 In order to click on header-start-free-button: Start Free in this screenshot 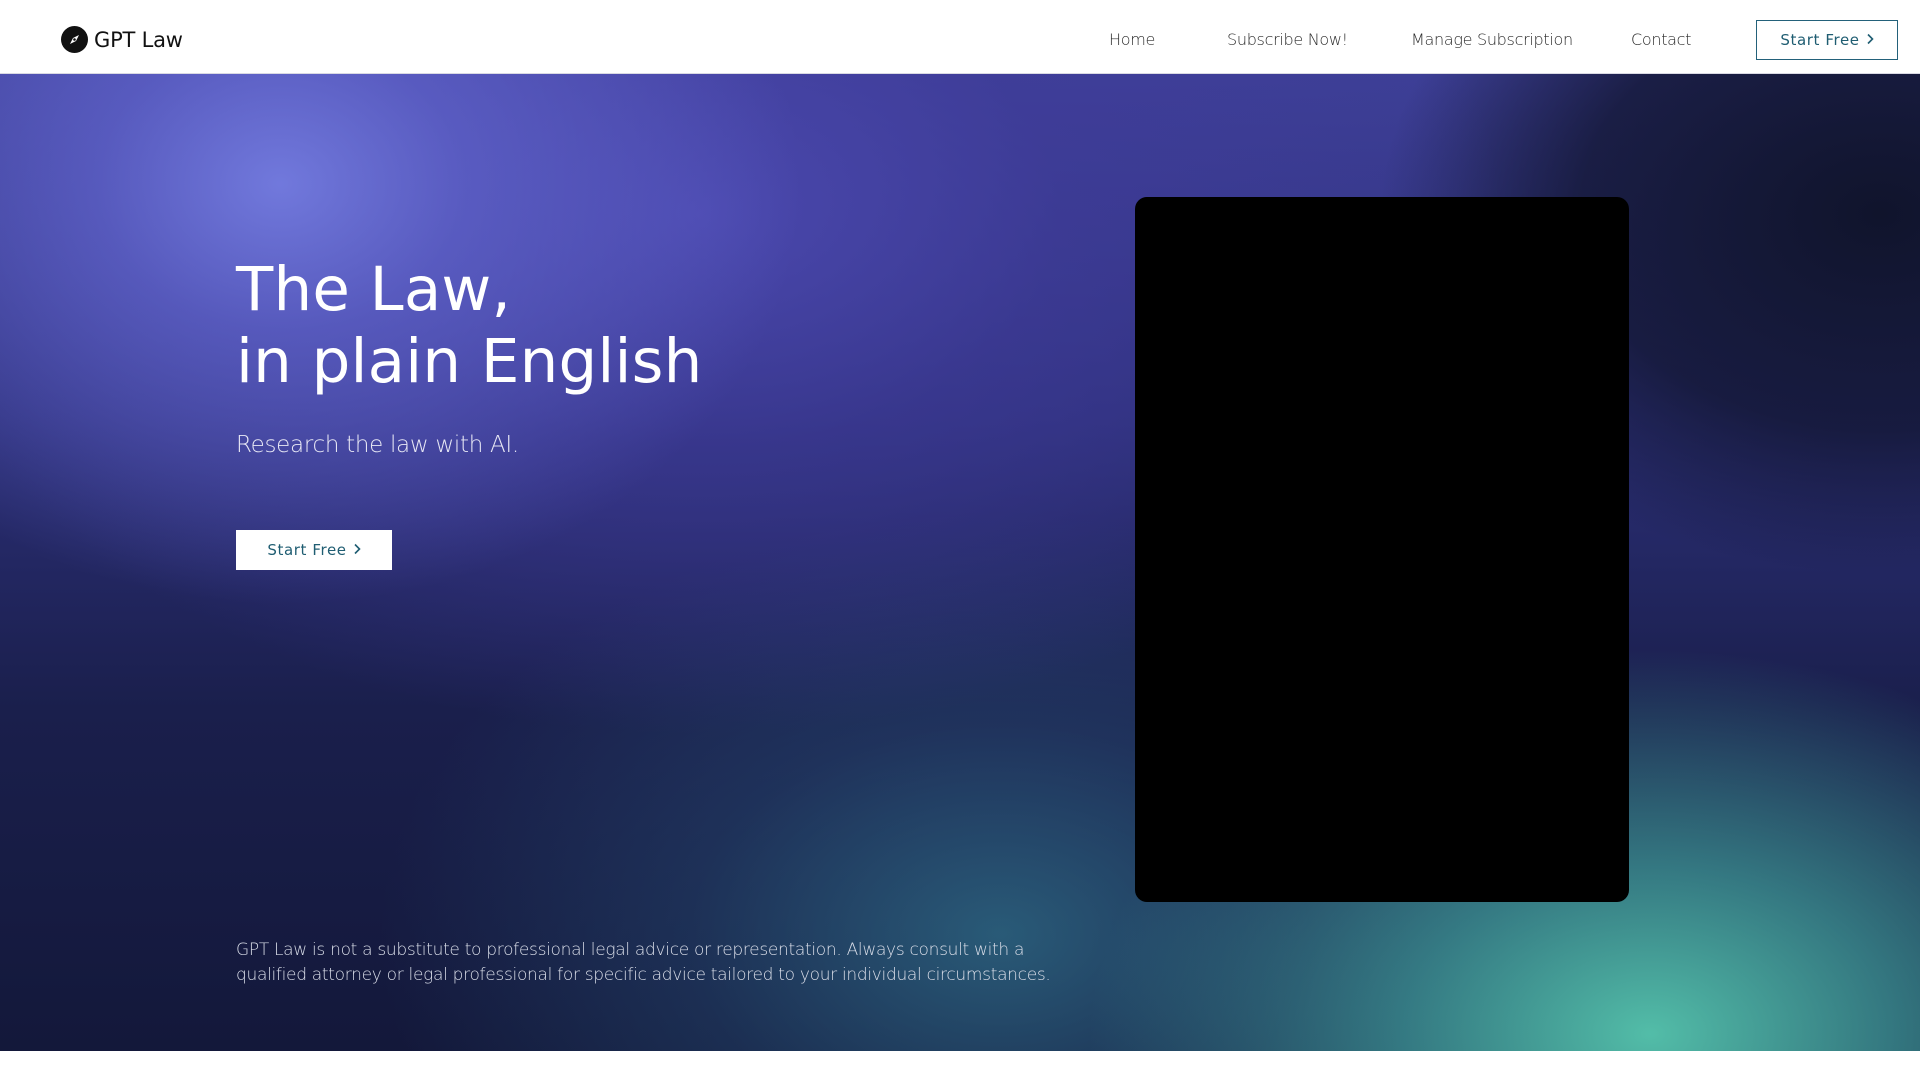, I will do `click(1827, 40)`.